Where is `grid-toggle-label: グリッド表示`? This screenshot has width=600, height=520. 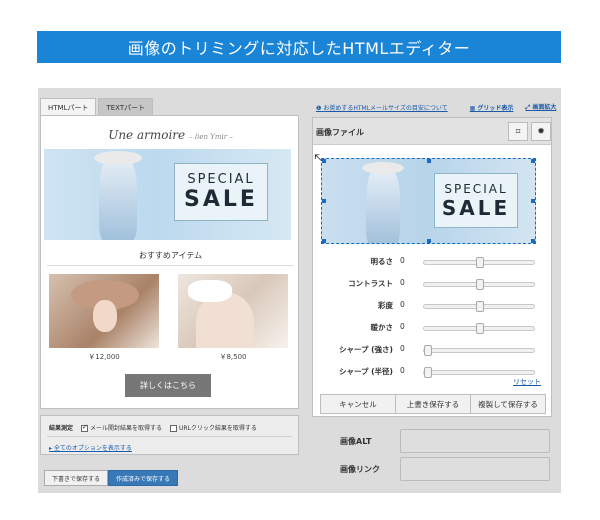 grid-toggle-label: グリッド表示 is located at coordinates (495, 108).